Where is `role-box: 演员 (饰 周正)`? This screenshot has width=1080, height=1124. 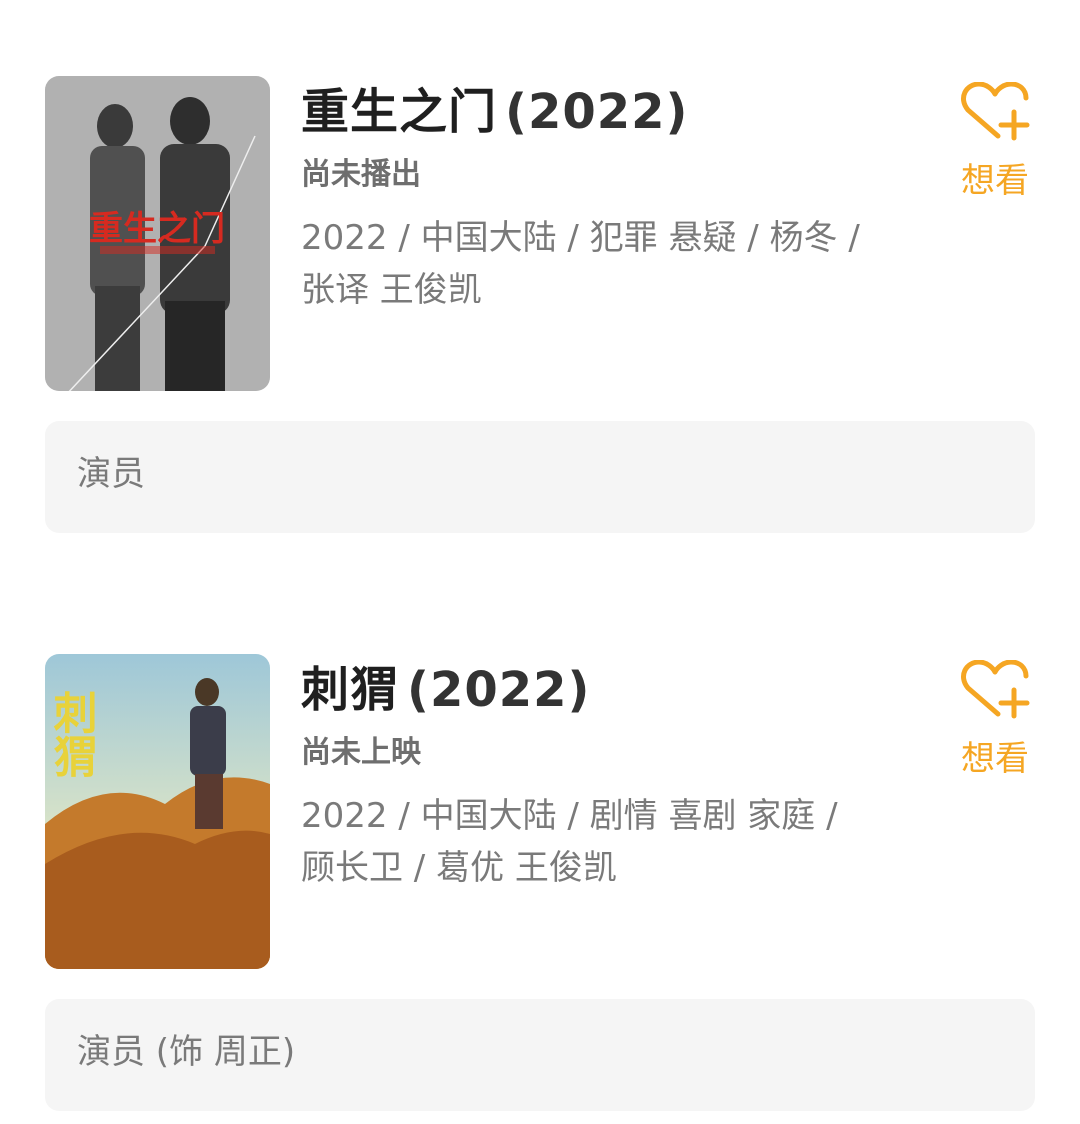 role-box: 演员 (饰 周正) is located at coordinates (540, 1055).